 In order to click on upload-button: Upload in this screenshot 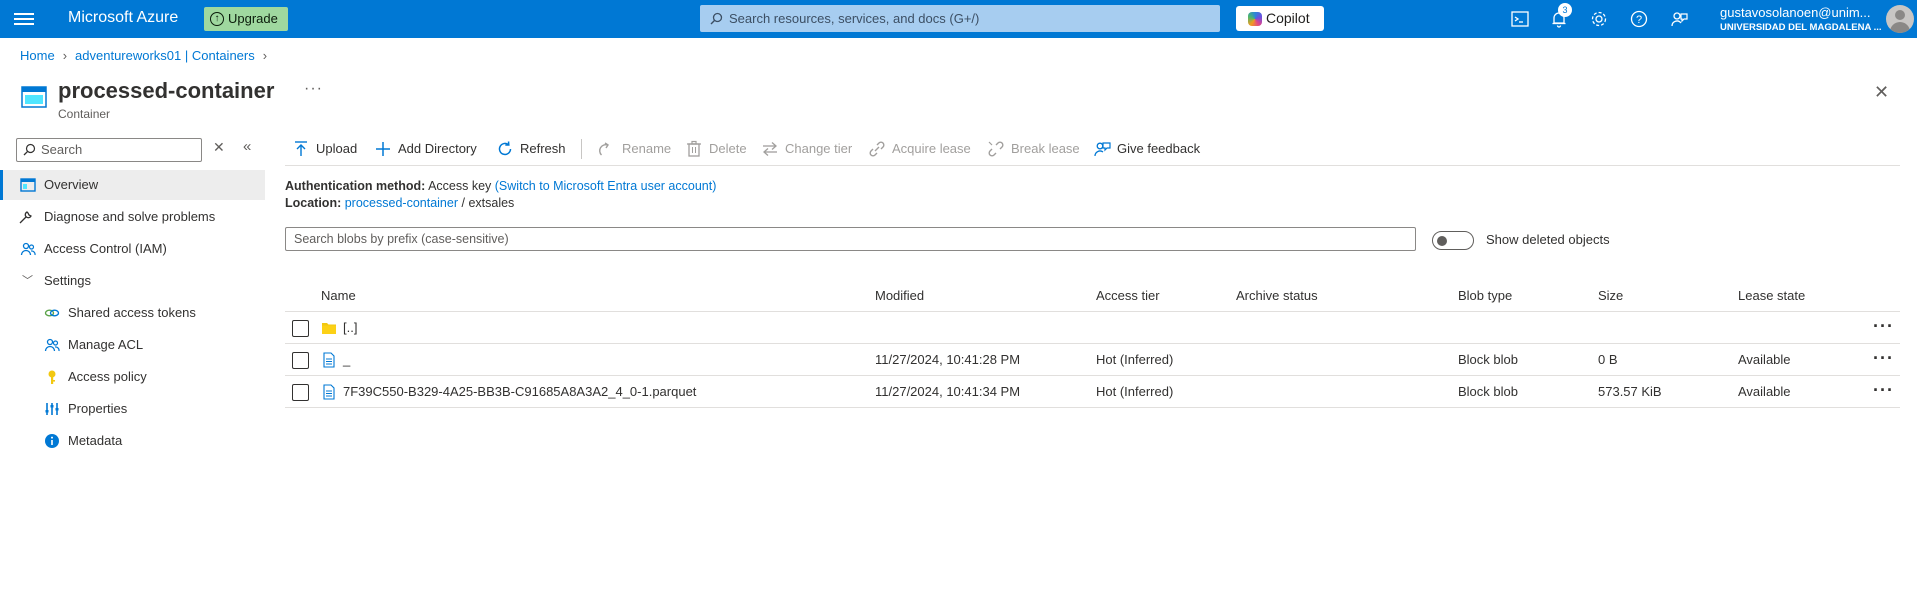, I will do `click(324, 149)`.